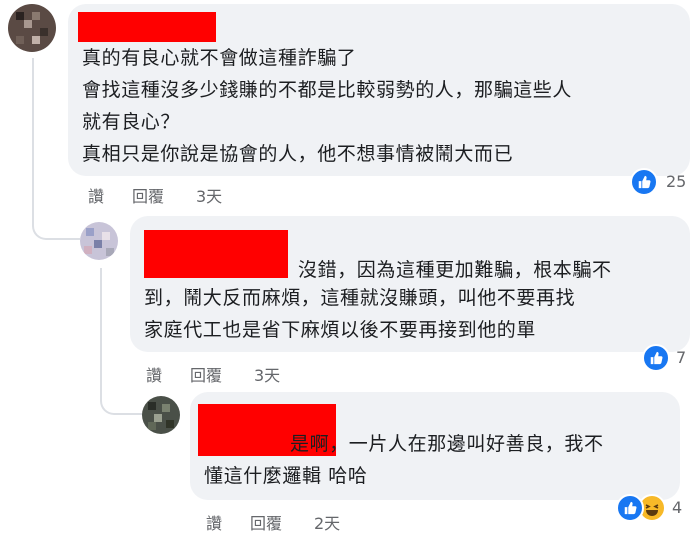 Image resolution: width=692 pixels, height=534 pixels. What do you see at coordinates (286, 476) in the screenshot?
I see `comment-text: 懂這什麼邏輯 哈哈` at bounding box center [286, 476].